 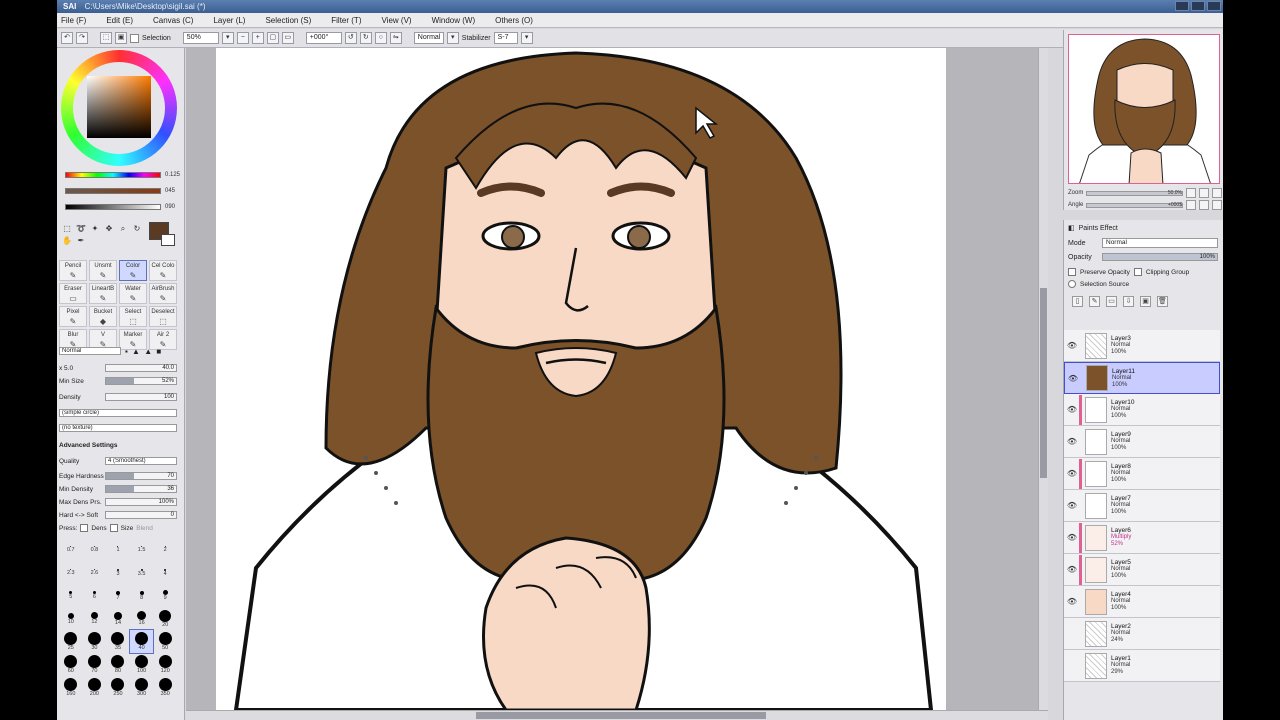 What do you see at coordinates (90, 351) in the screenshot?
I see `brush-blend-field: Normal` at bounding box center [90, 351].